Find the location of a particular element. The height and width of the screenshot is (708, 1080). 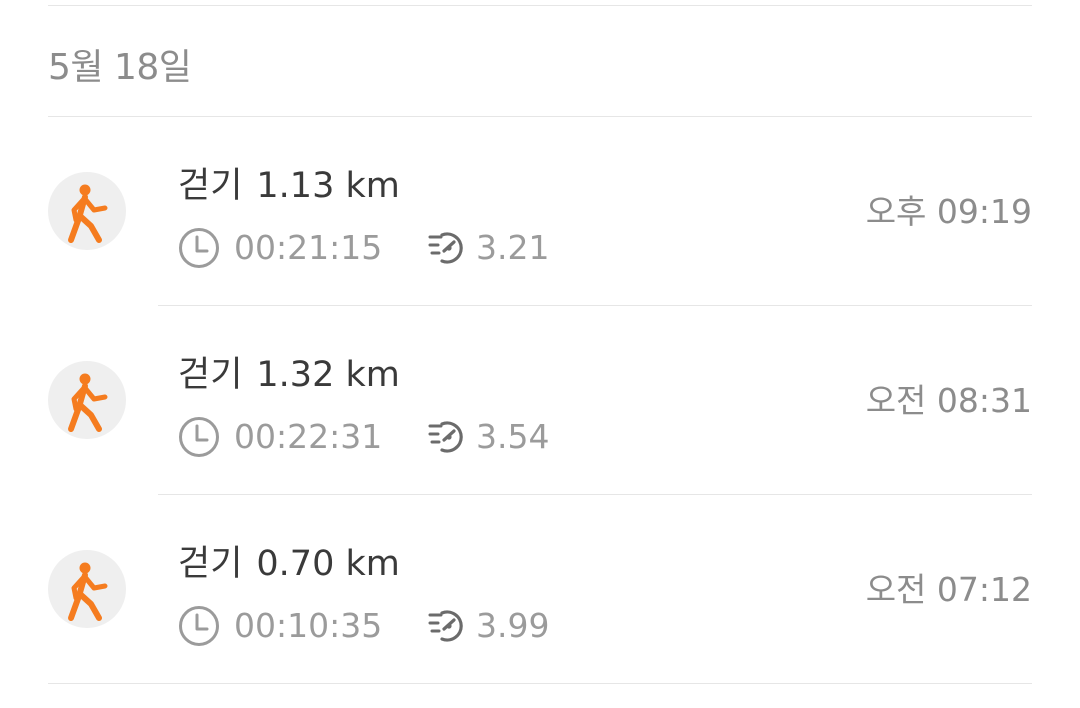

activity-time: 오후 09:19 is located at coordinates (948, 211).